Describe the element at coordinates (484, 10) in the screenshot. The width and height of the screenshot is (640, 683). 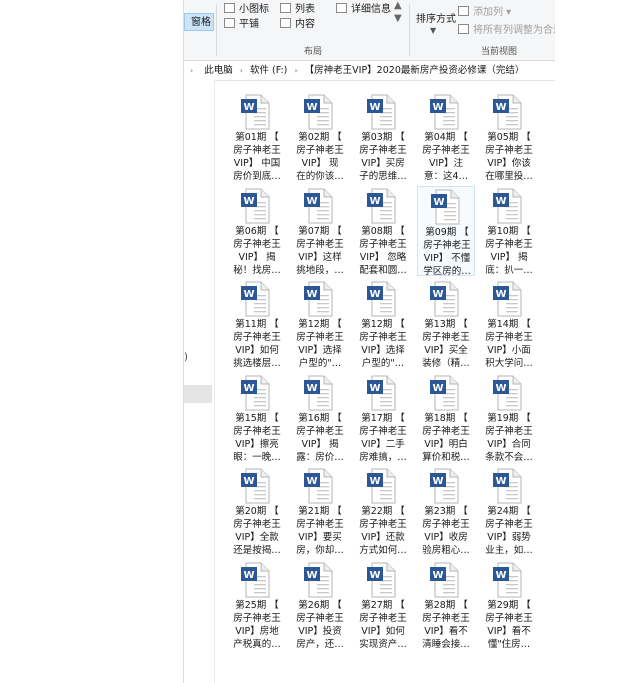
I see `add-column-button: 添加列 ▾` at that location.